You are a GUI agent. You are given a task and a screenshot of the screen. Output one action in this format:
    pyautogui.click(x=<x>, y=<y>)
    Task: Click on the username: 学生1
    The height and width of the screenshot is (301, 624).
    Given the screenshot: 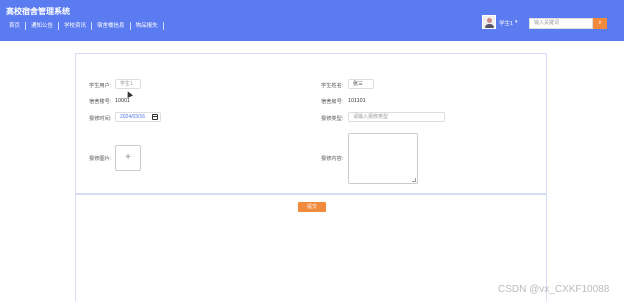 What is the action you would take?
    pyautogui.click(x=506, y=23)
    